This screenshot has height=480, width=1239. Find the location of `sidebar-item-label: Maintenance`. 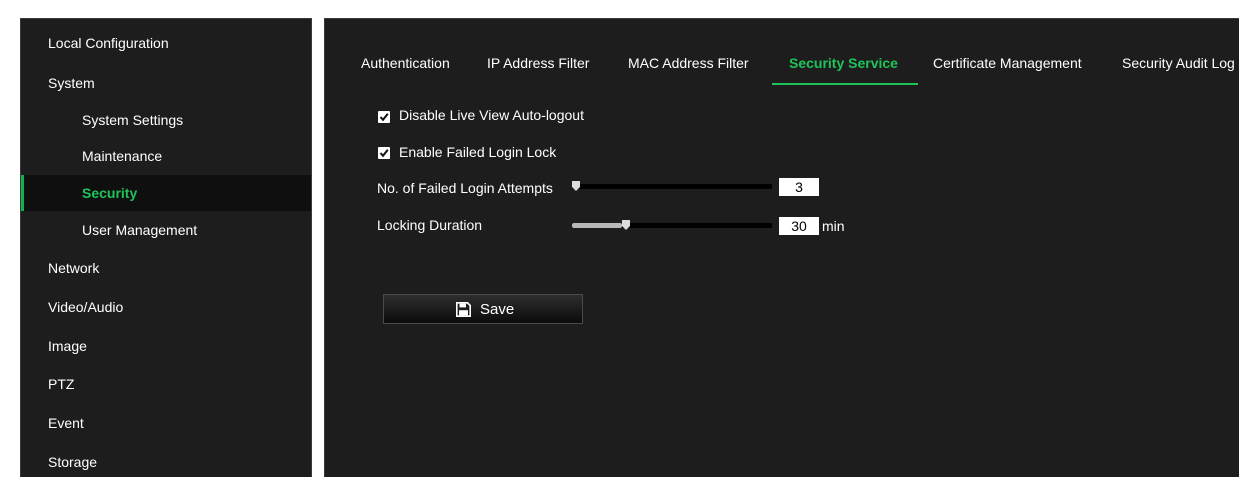

sidebar-item-label: Maintenance is located at coordinates (122, 156).